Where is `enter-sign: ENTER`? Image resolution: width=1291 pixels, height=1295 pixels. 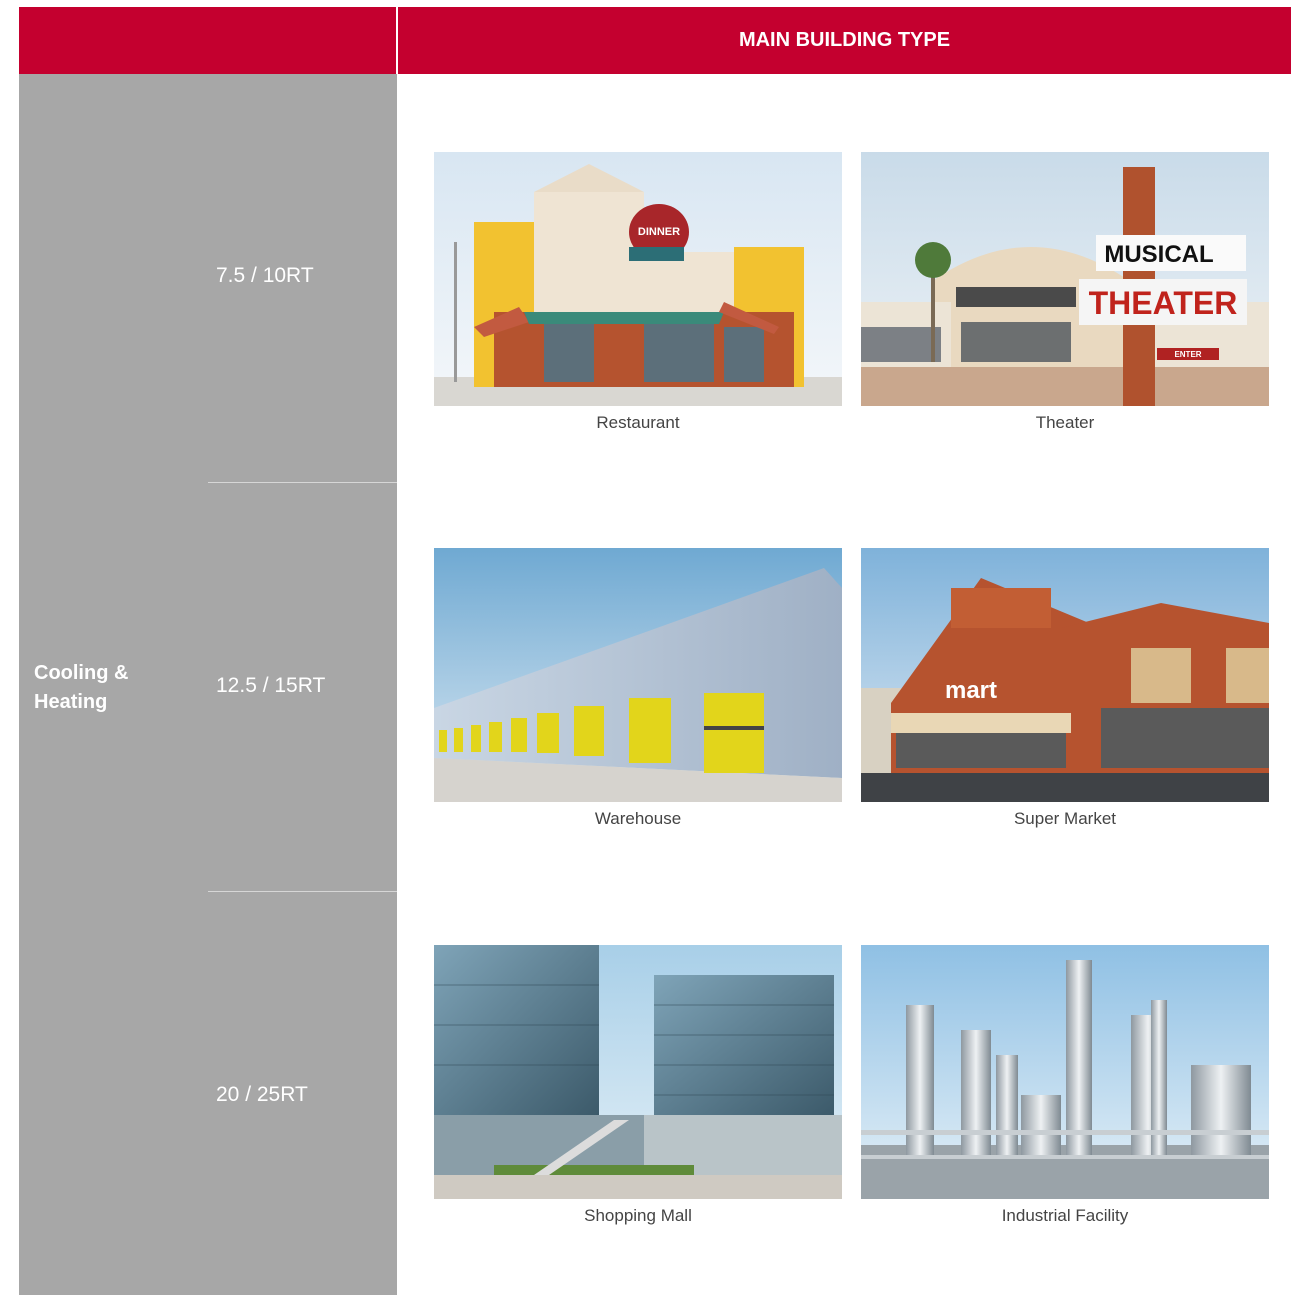
enter-sign: ENTER is located at coordinates (1187, 354).